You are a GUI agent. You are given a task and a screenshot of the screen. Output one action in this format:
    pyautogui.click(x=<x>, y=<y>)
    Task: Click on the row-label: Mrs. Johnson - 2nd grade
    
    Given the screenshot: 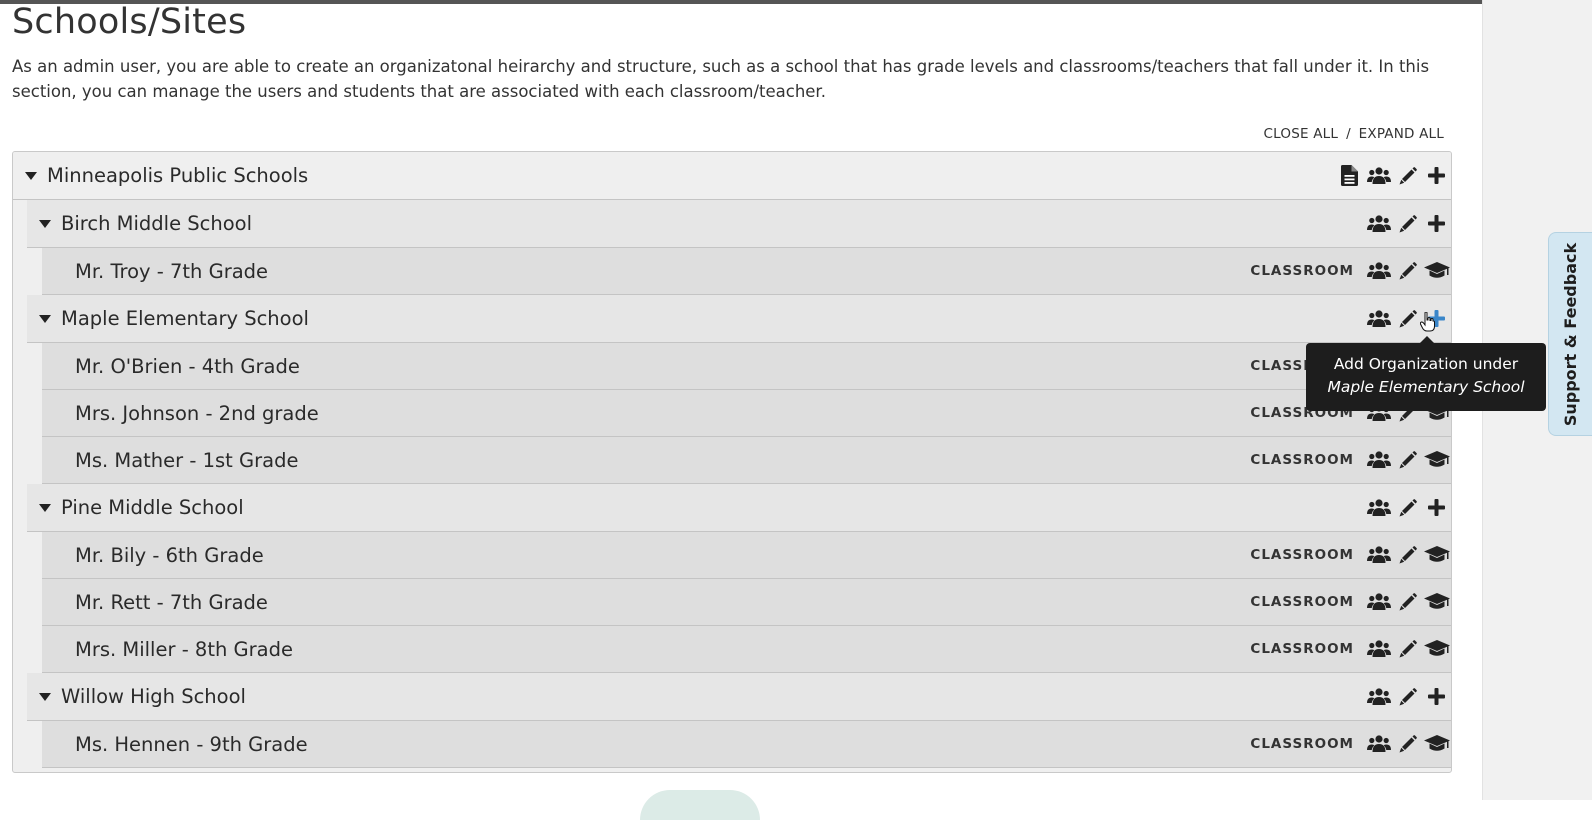 What is the action you would take?
    pyautogui.click(x=197, y=413)
    